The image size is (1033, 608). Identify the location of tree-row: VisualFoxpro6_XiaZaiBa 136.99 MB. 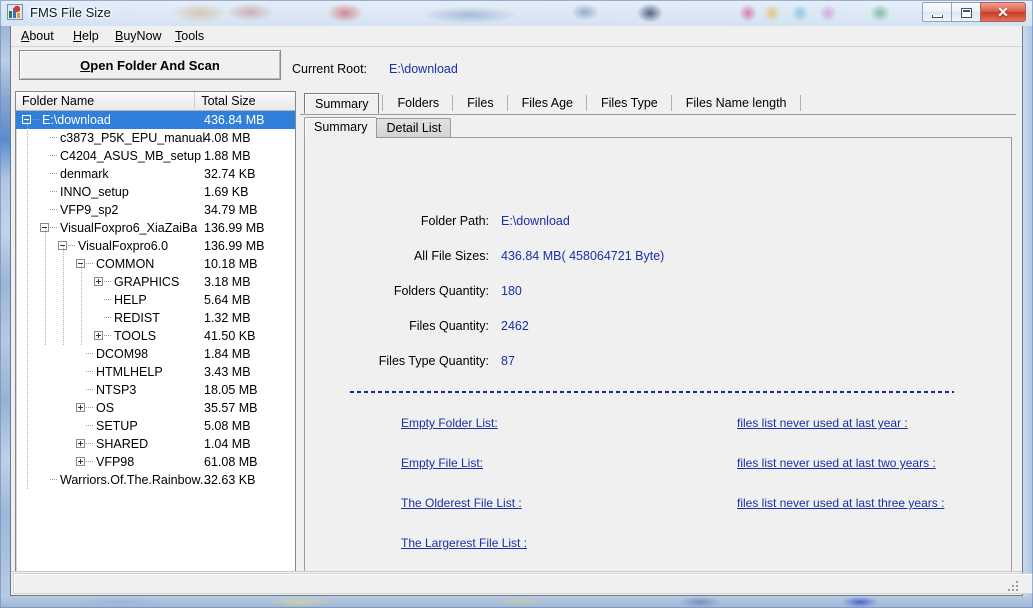
(155, 228).